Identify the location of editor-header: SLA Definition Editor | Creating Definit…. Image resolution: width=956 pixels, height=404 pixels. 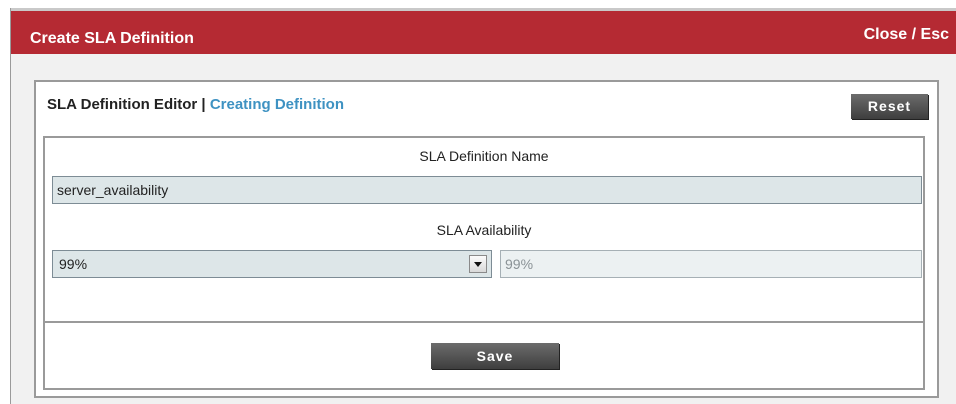
(486, 105).